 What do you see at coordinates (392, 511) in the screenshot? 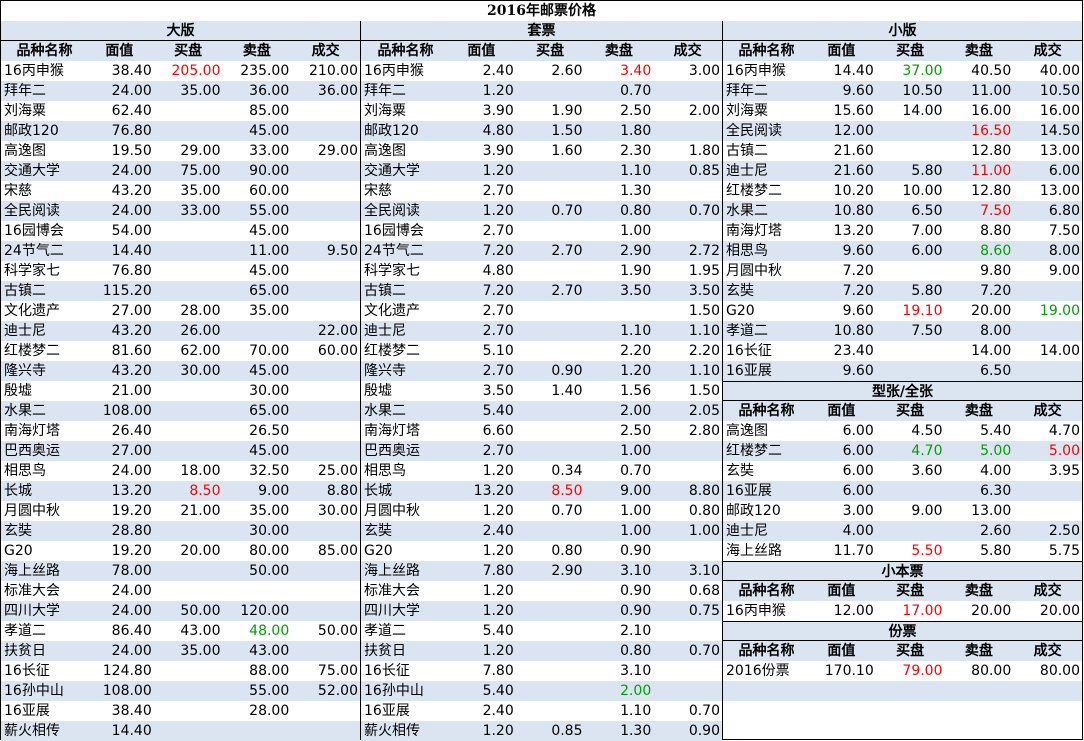
I see `cell-name: 月圆中秋` at bounding box center [392, 511].